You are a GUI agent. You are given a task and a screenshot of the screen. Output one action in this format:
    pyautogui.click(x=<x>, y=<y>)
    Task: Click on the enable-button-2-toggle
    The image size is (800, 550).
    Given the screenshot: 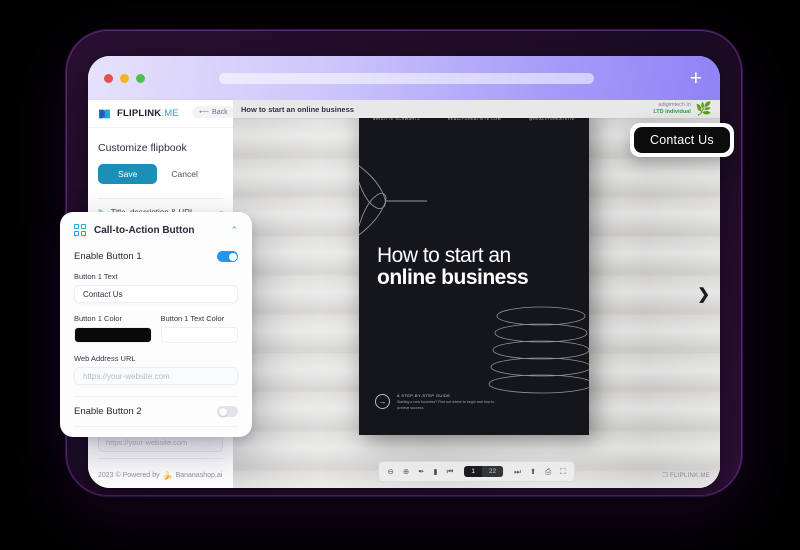 What is the action you would take?
    pyautogui.click(x=227, y=411)
    